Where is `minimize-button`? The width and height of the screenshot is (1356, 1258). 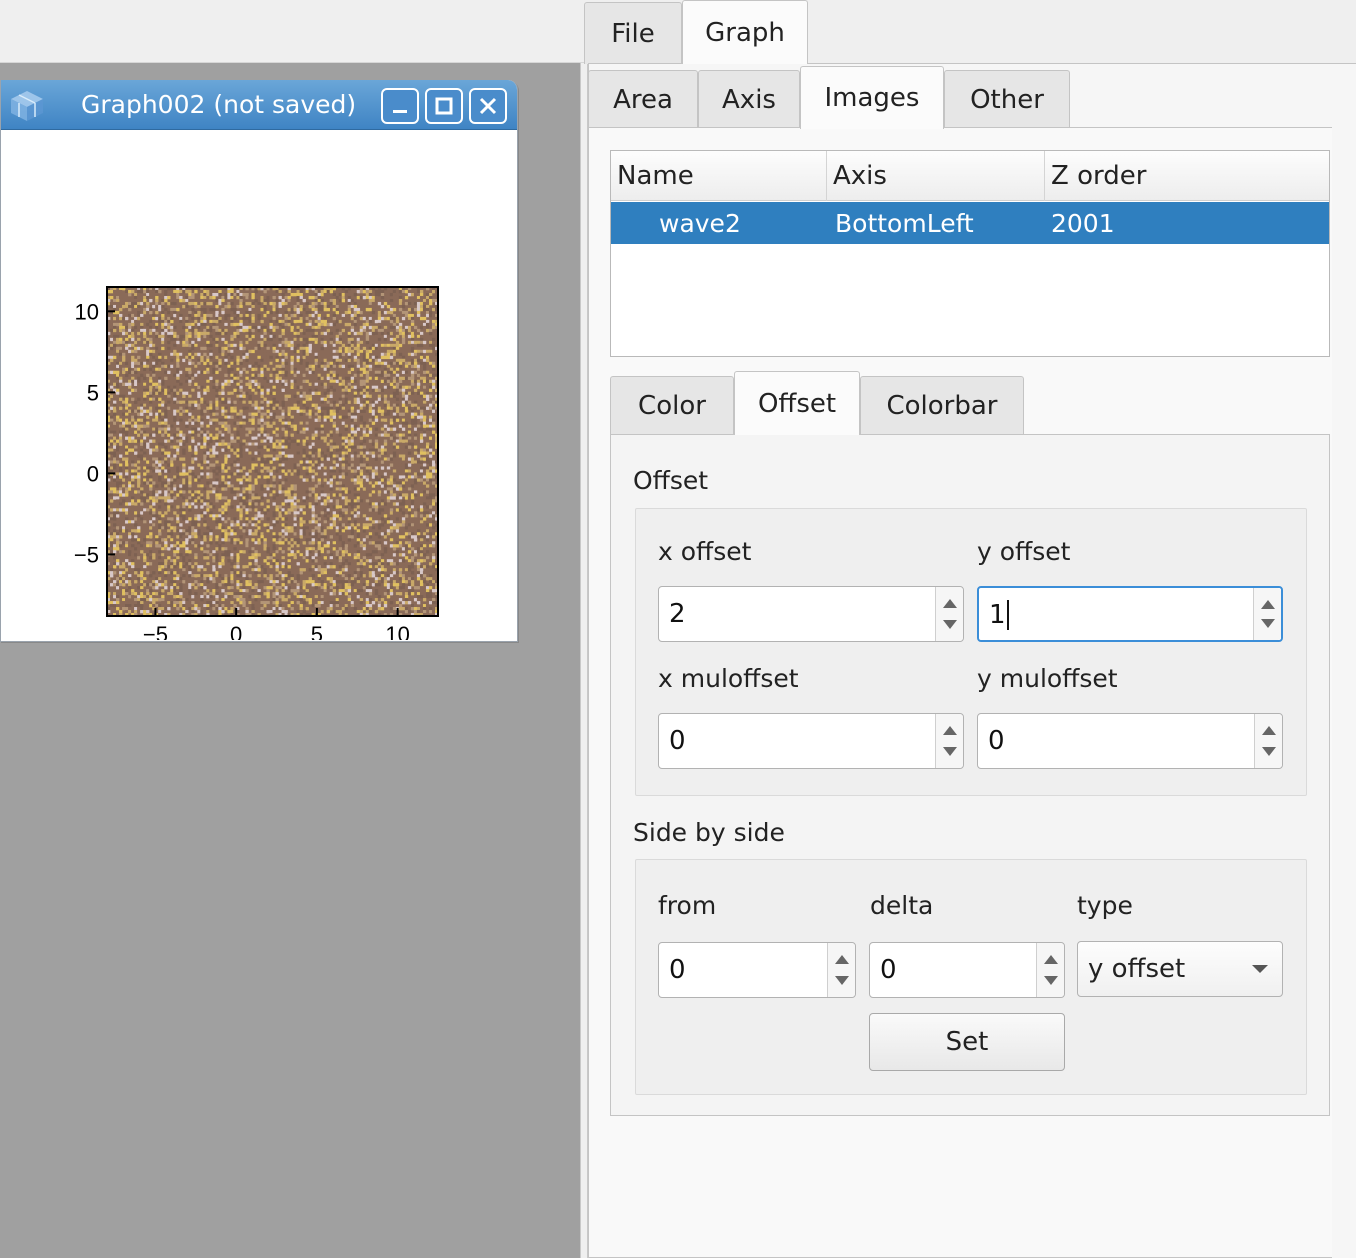 minimize-button is located at coordinates (400, 106).